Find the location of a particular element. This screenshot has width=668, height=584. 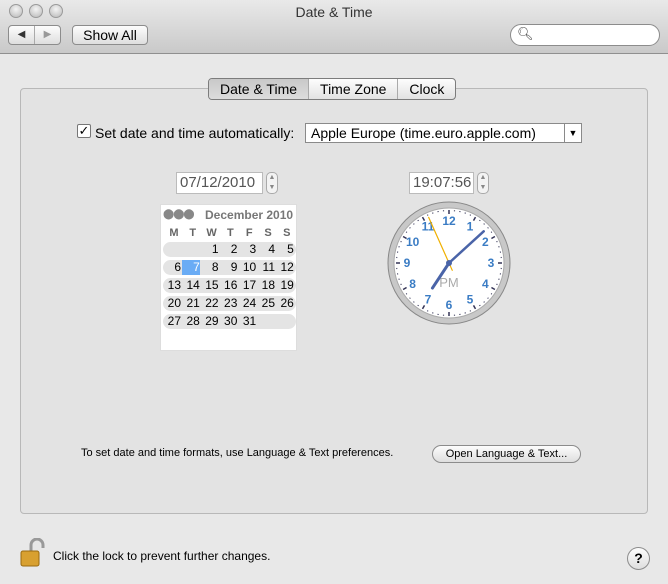

clock-number: 8 is located at coordinates (412, 284).